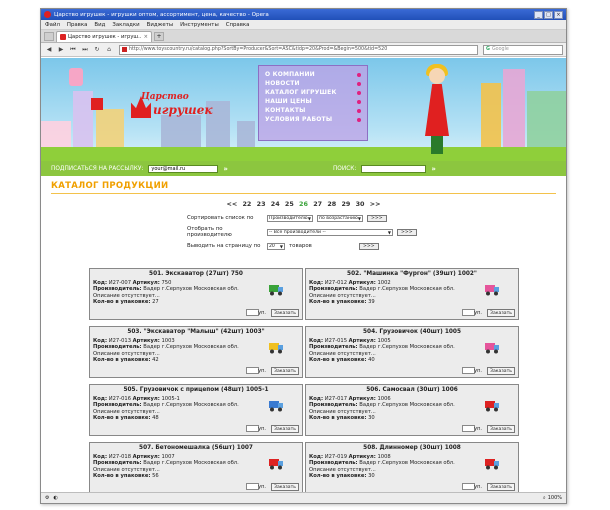 The width and height of the screenshot is (610, 510). Describe the element at coordinates (407, 232) in the screenshot. I see `filter-apply-button: >>>` at that location.